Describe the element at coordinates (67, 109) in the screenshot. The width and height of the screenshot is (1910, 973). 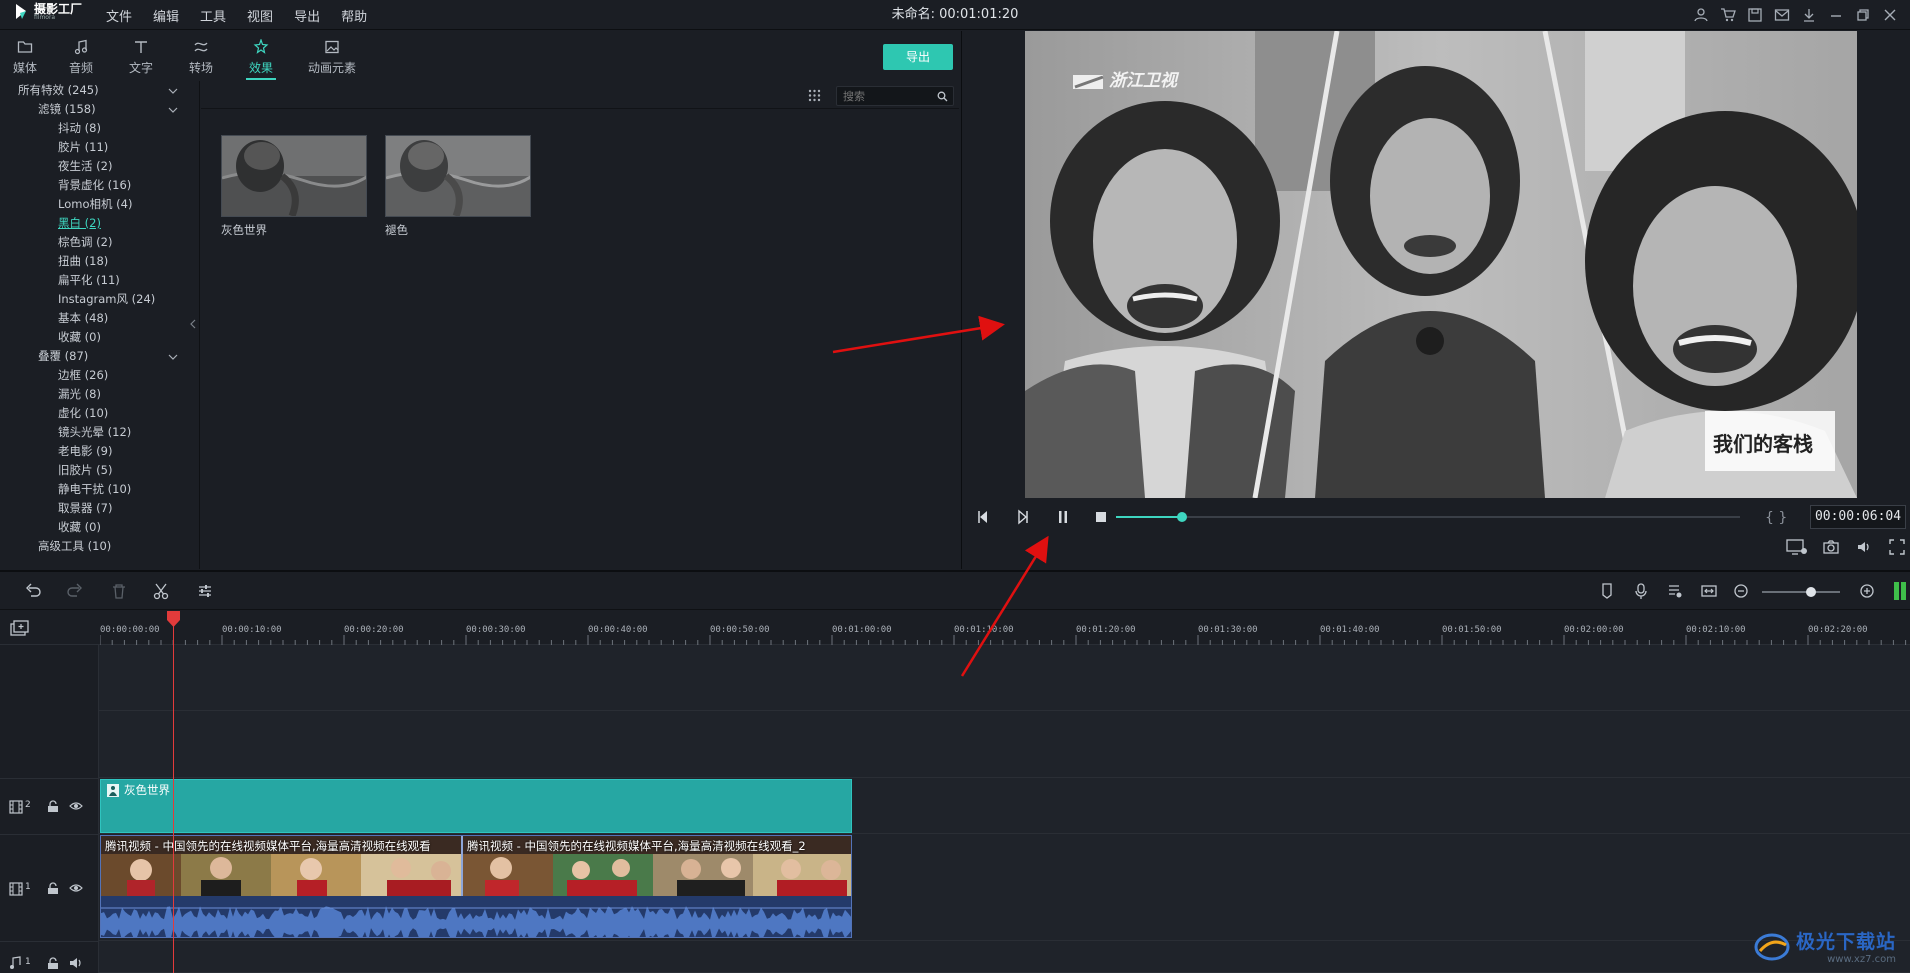
I see `tree-filters-group: 滤镜 (158)` at that location.